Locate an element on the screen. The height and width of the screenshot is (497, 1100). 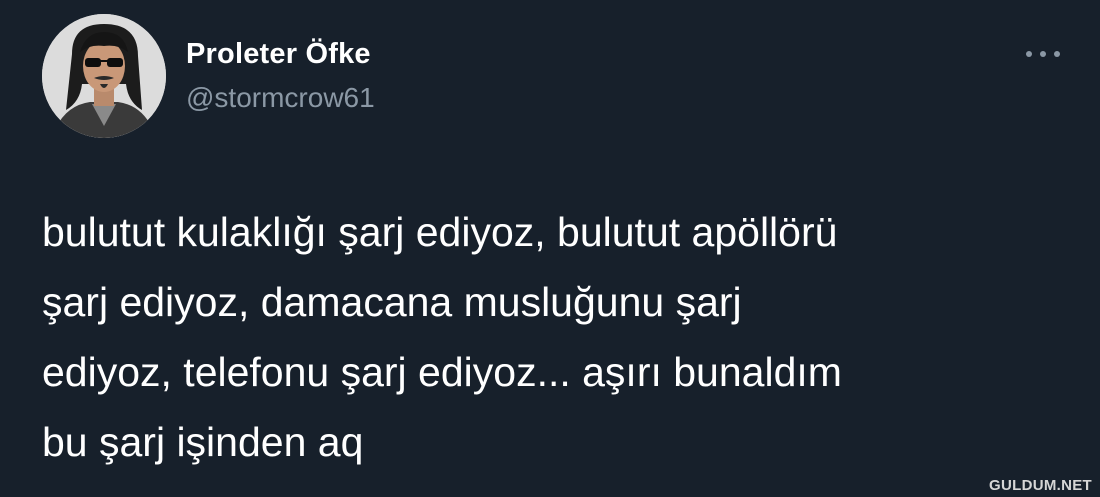
avatar is located at coordinates (104, 76).